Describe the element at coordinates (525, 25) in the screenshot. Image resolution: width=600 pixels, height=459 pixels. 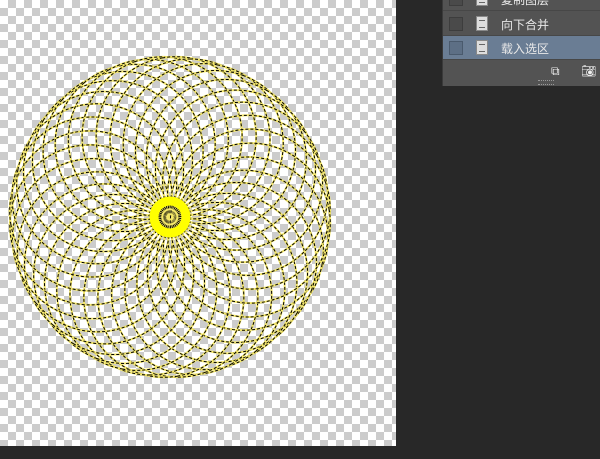
I see `history-item-label: 向下合并` at that location.